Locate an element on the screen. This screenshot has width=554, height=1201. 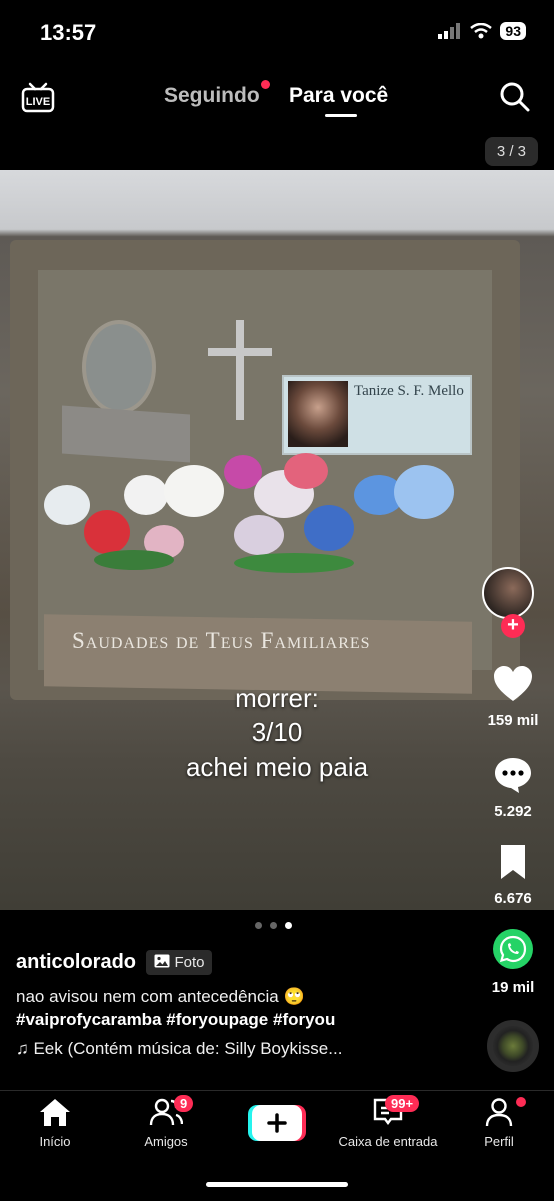
carousel-indicator is located at coordinates (273, 925).